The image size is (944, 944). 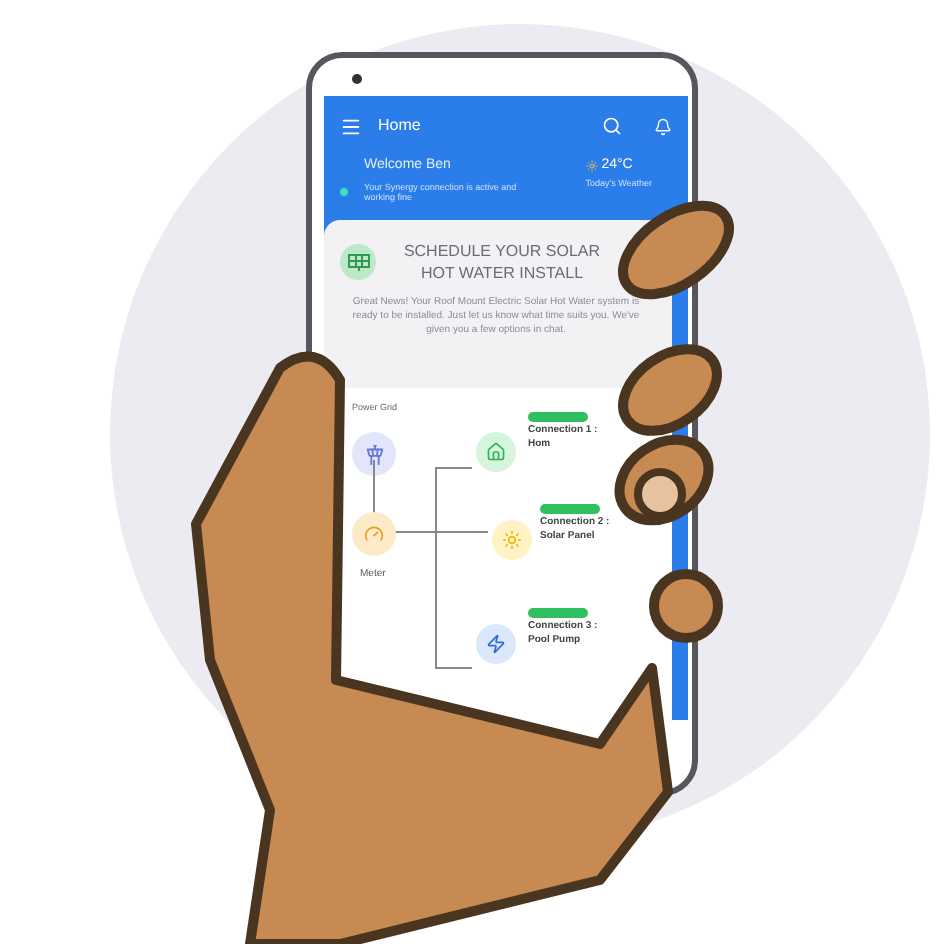 What do you see at coordinates (358, 262) in the screenshot?
I see `solar-panel-icon` at bounding box center [358, 262].